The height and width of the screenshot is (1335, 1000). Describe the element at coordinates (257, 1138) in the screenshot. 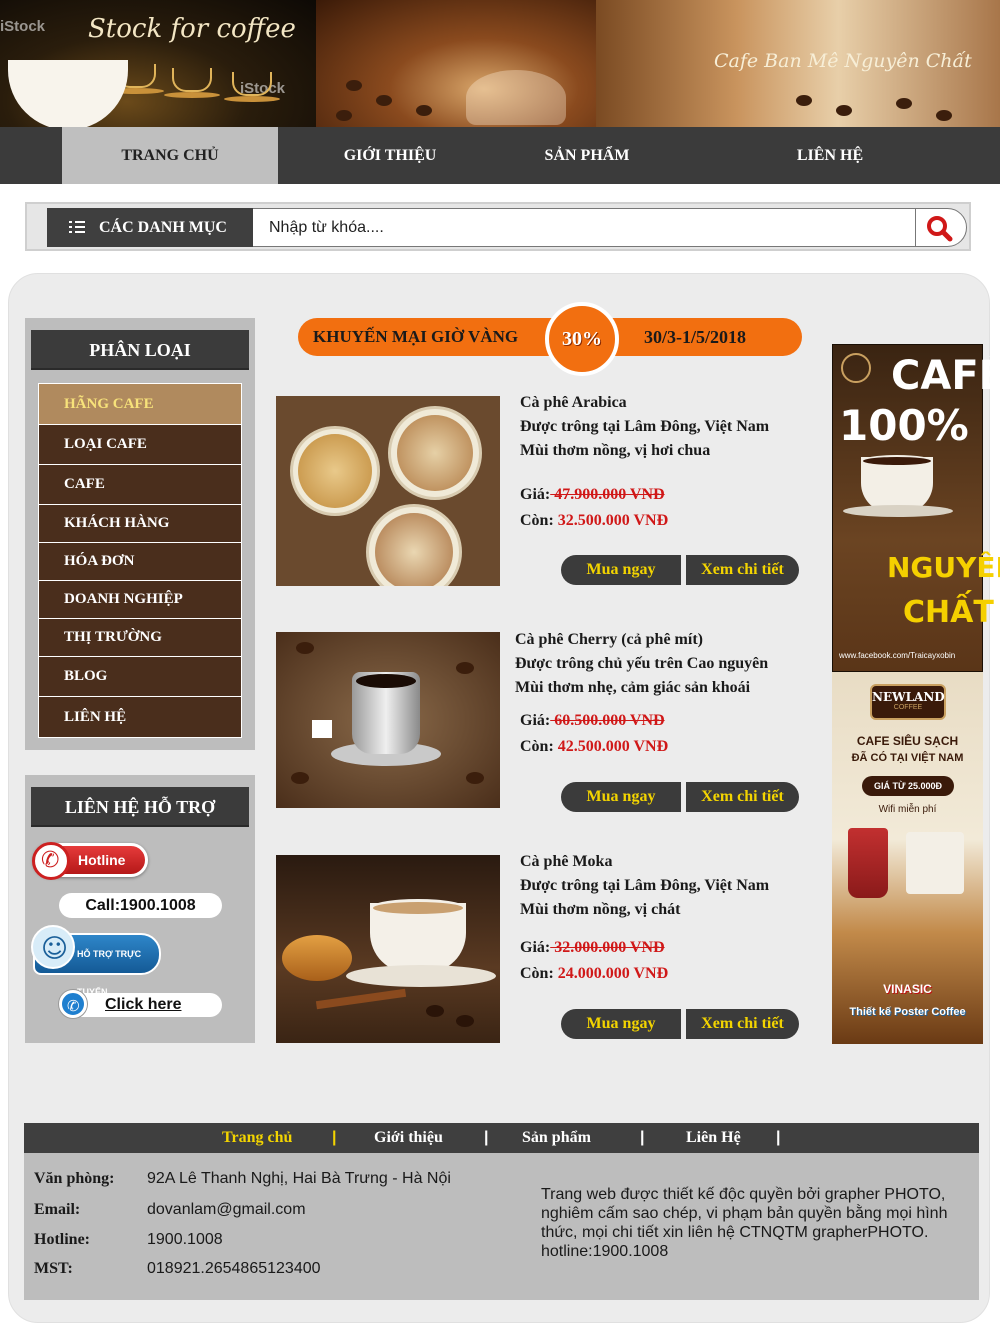

I see `footer-link-home: Trang chủ` at that location.